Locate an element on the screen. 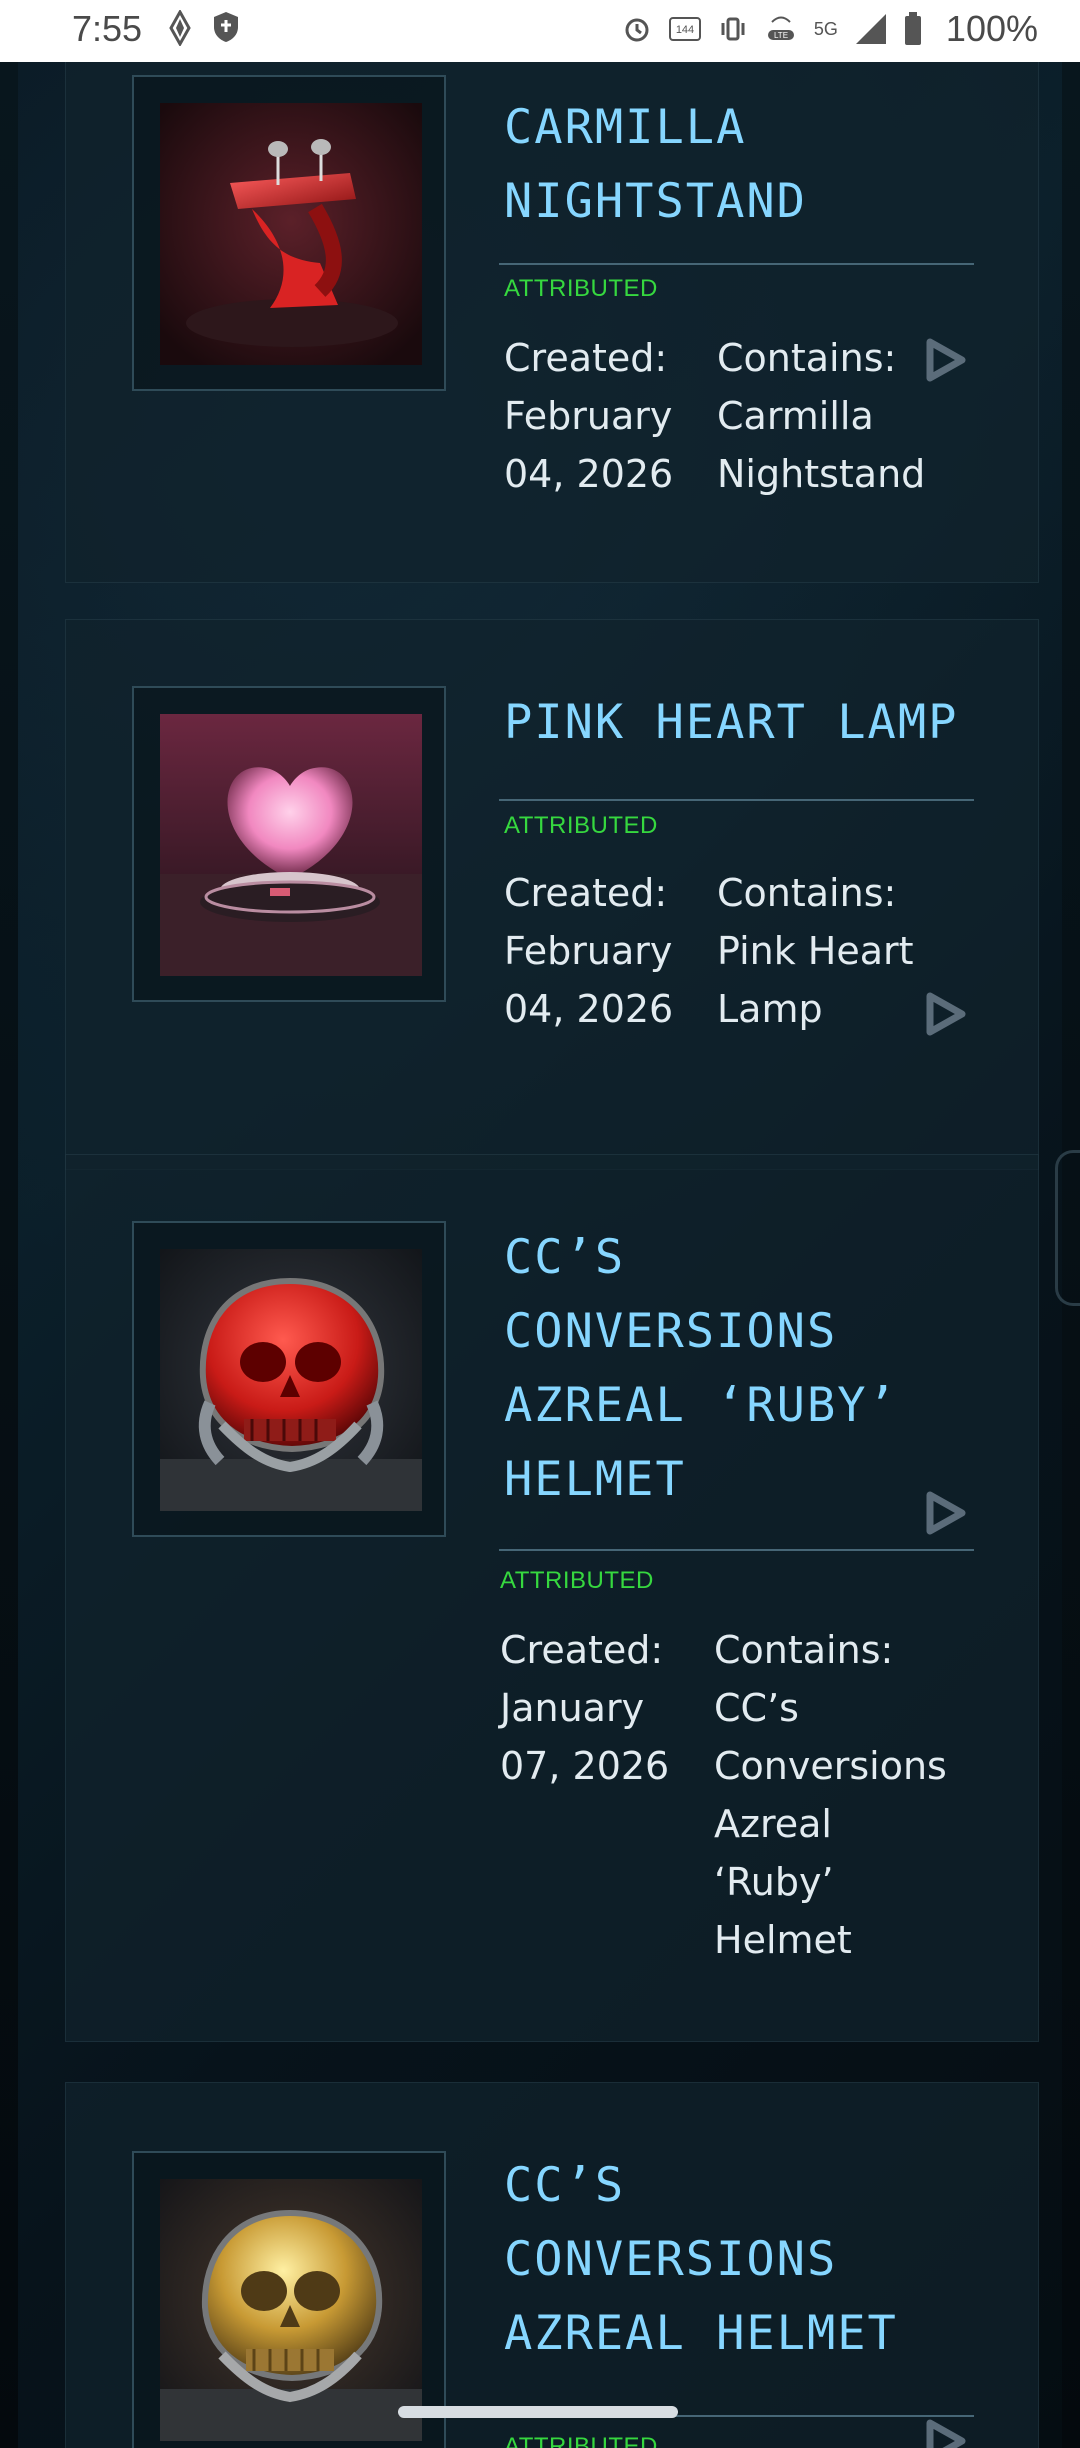 The width and height of the screenshot is (1080, 2448). contains-line2: Conversions is located at coordinates (830, 1766).